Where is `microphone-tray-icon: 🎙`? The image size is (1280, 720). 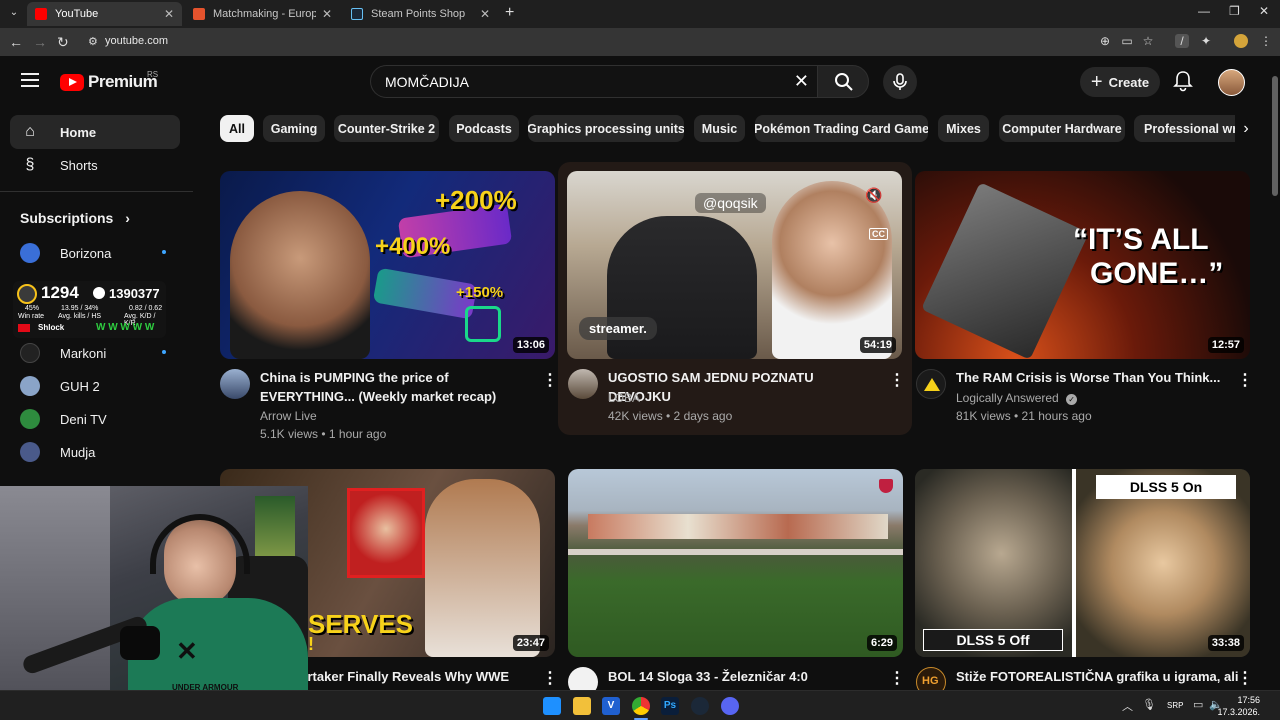 microphone-tray-icon: 🎙 is located at coordinates (1149, 704).